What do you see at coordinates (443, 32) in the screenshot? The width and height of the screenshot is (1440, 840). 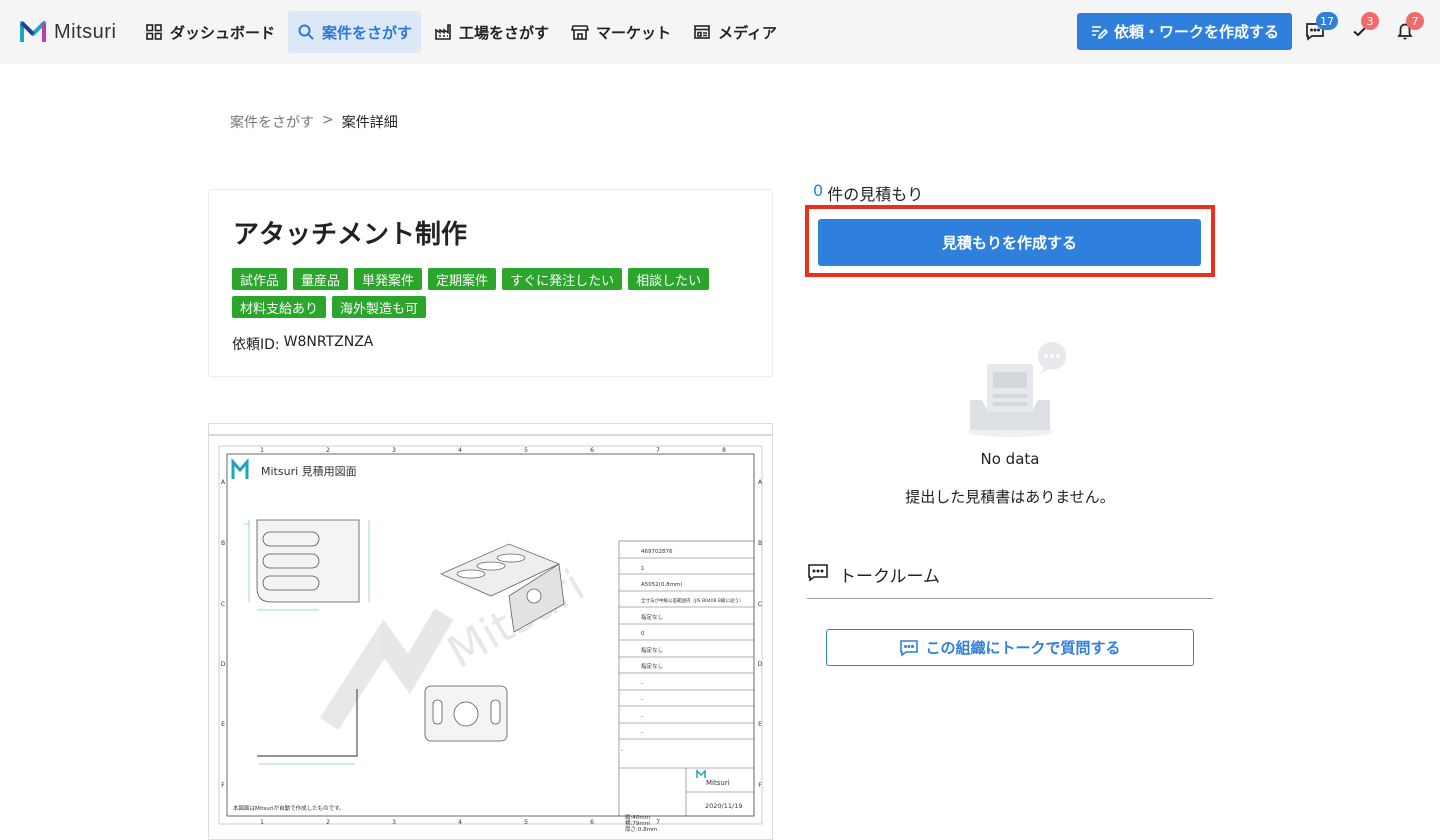 I see `factory-icon` at bounding box center [443, 32].